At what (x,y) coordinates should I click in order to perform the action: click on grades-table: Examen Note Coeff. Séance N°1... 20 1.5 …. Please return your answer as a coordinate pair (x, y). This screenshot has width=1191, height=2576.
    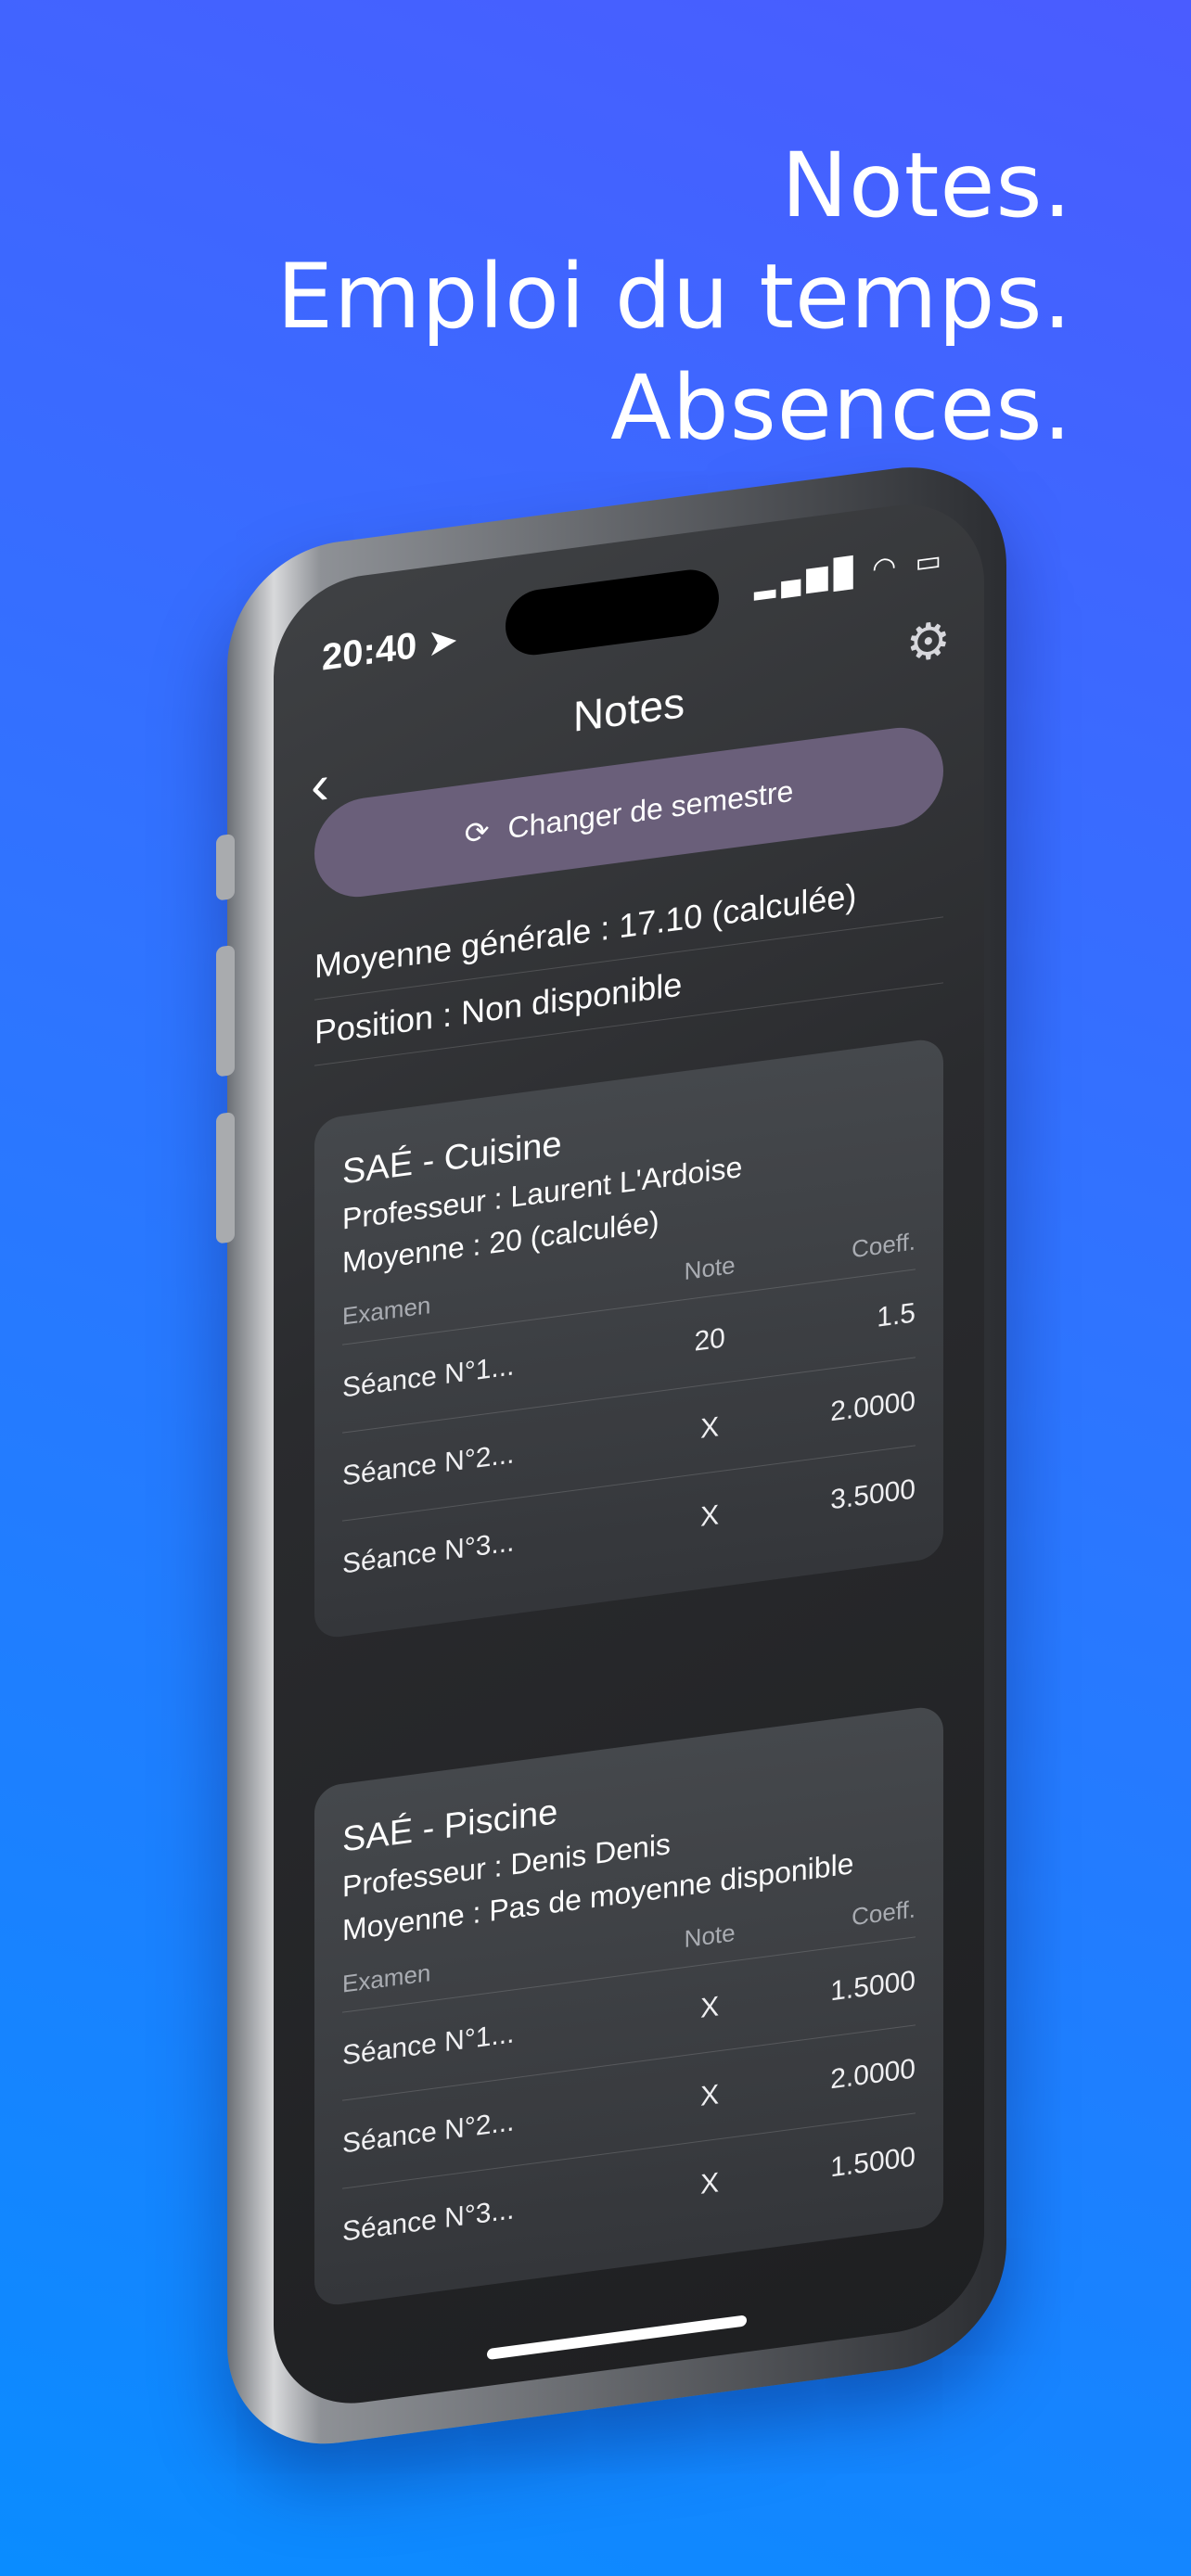
    Looking at the image, I should click on (629, 1411).